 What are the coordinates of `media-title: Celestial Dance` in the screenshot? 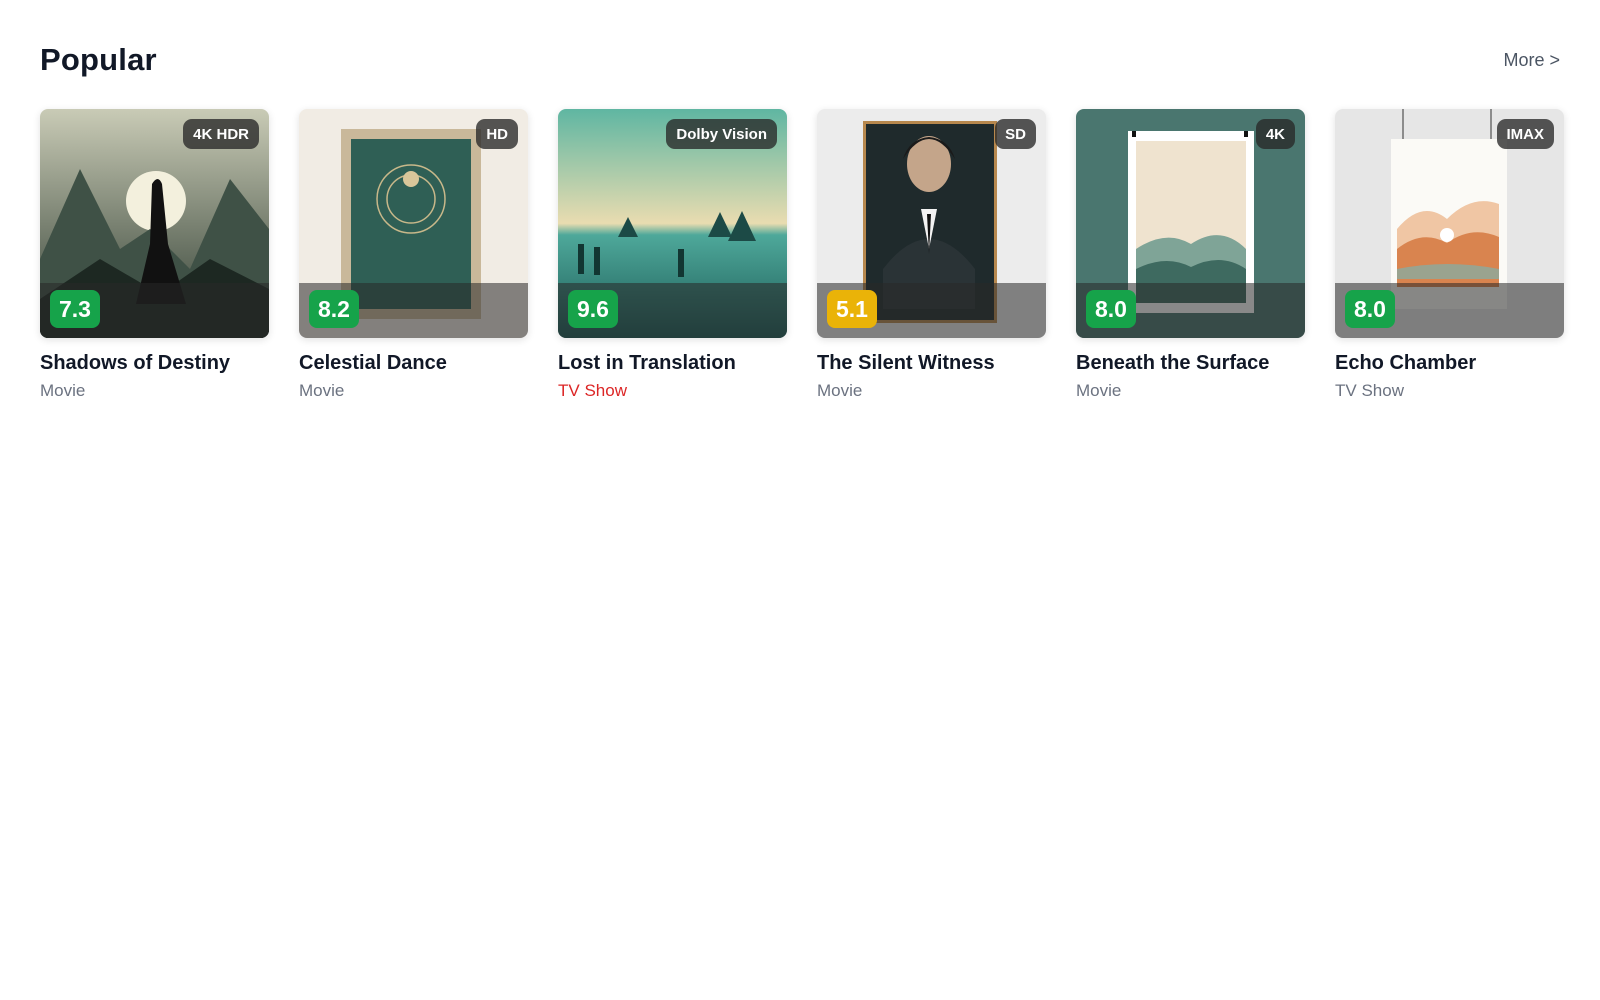 It's located at (373, 363).